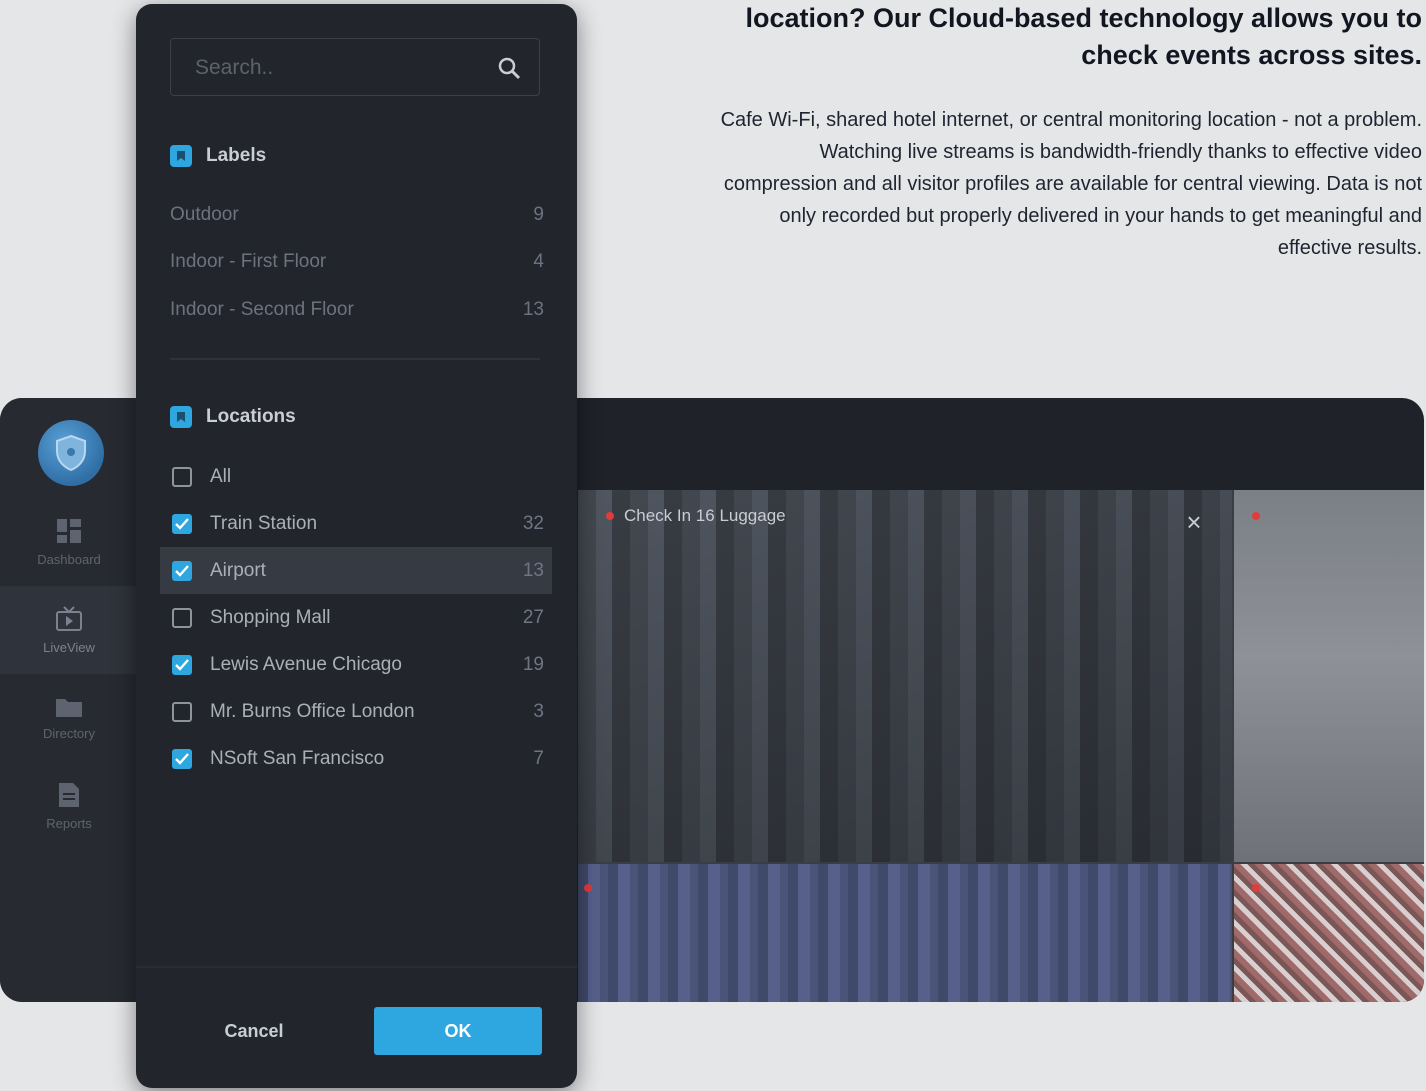  Describe the element at coordinates (357, 310) in the screenshot. I see `label-row-indoor-second-floor: Indoor - Second Floor 13` at that location.